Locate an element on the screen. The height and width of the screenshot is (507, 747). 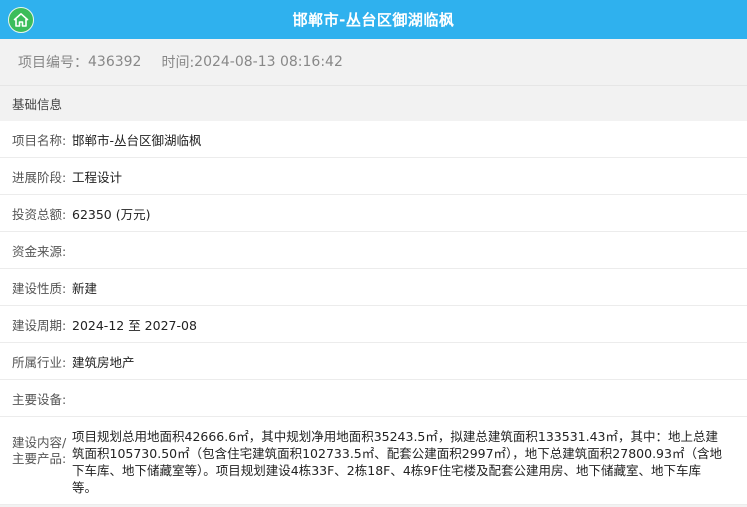
field-label: 进展阶段: is located at coordinates (39, 177).